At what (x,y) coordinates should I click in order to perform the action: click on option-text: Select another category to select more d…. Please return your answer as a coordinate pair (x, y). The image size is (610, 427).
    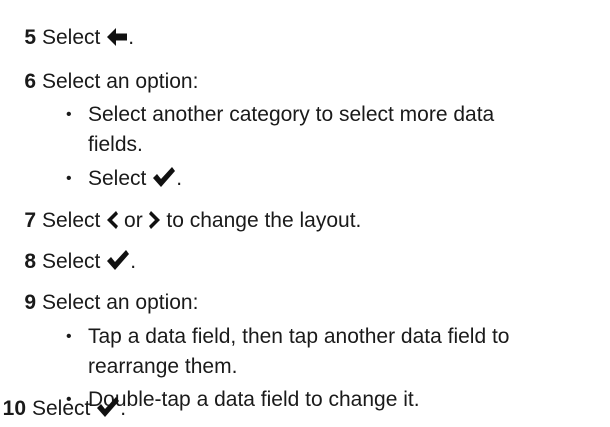
    Looking at the image, I should click on (291, 129).